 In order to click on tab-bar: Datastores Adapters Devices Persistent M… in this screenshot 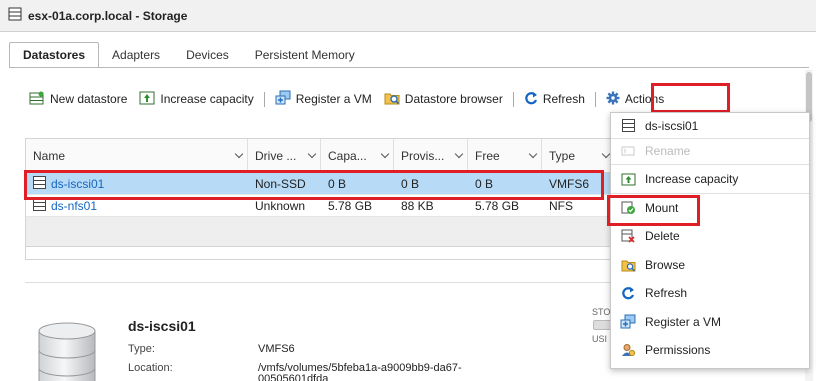, I will do `click(188, 54)`.